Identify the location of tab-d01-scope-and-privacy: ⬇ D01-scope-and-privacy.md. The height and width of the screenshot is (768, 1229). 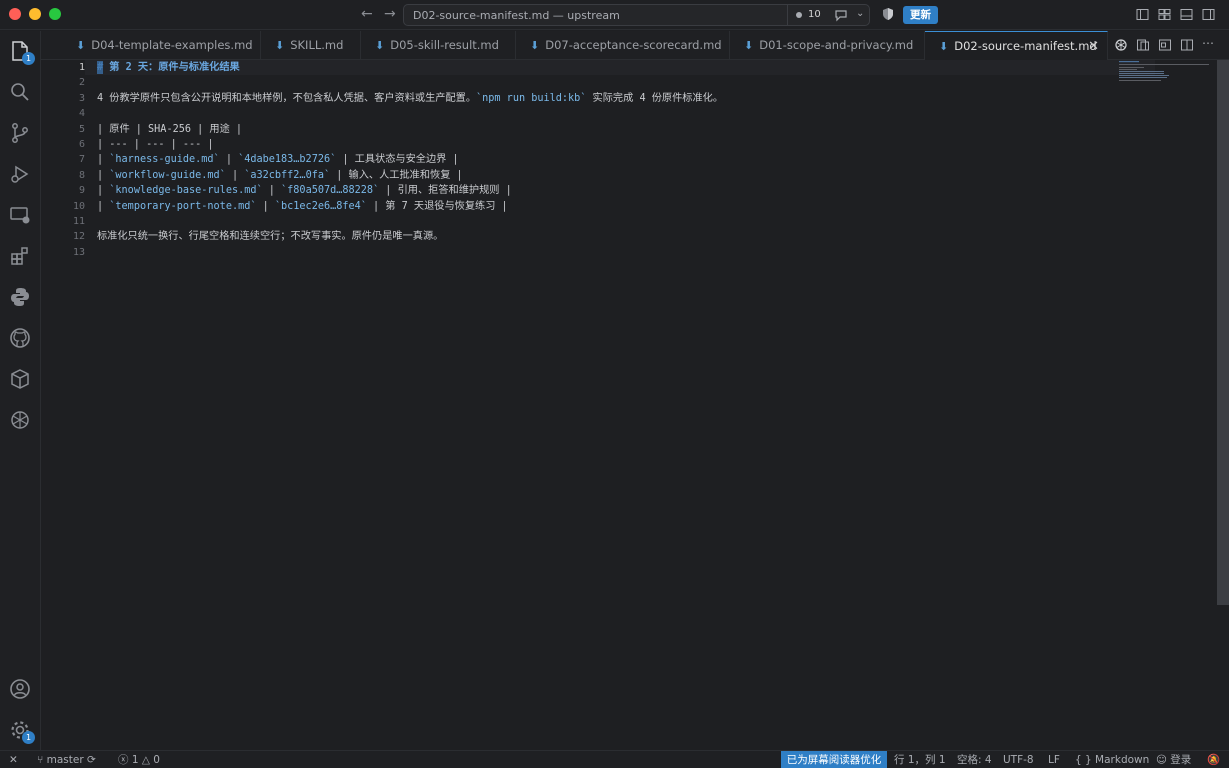
(827, 45).